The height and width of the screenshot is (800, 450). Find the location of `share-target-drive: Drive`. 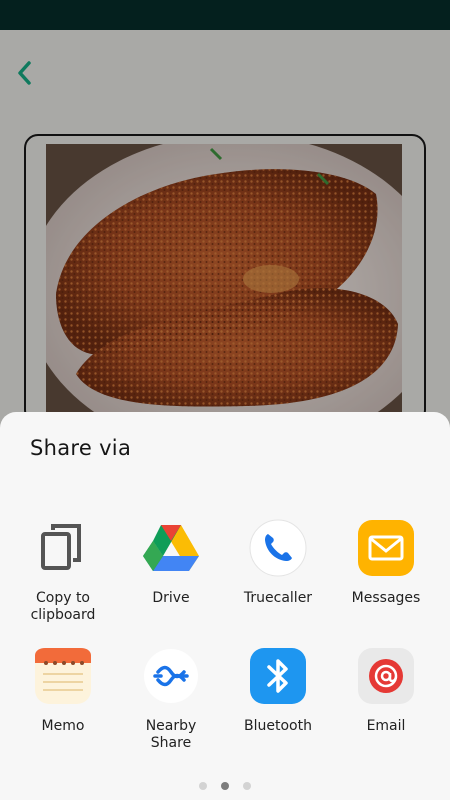

share-target-drive: Drive is located at coordinates (171, 562).